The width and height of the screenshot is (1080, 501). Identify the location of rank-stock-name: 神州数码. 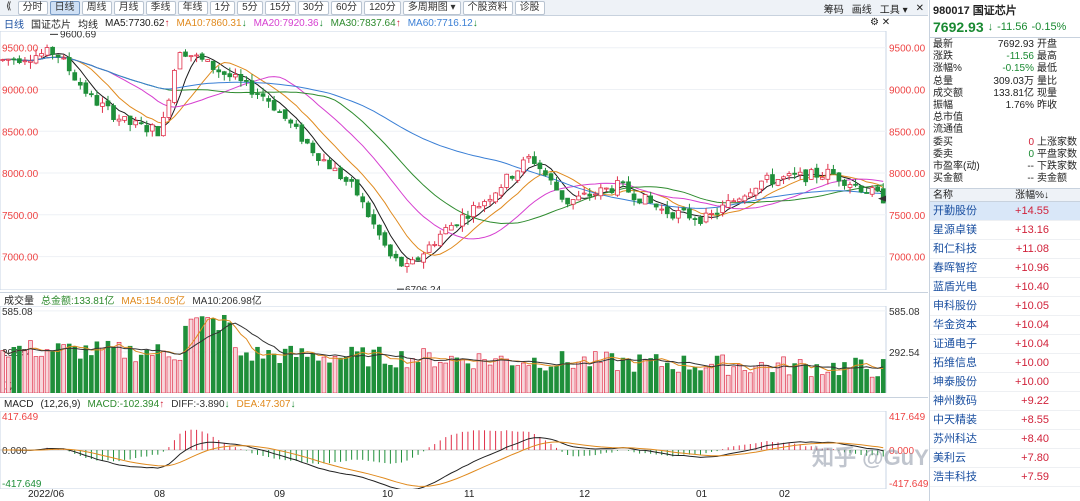
(955, 401).